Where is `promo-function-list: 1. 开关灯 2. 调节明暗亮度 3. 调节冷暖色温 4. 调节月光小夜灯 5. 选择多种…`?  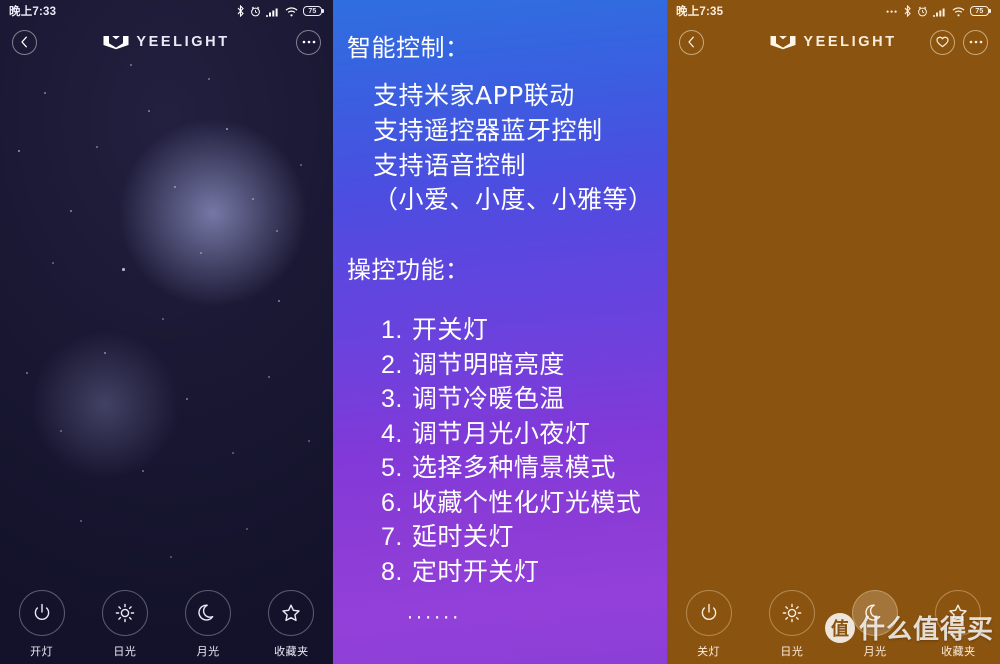
promo-function-list: 1. 开关灯 2. 调节明暗亮度 3. 调节冷暖色温 4. 调节月光小夜灯 5. 选择多种… is located at coordinates (500, 451).